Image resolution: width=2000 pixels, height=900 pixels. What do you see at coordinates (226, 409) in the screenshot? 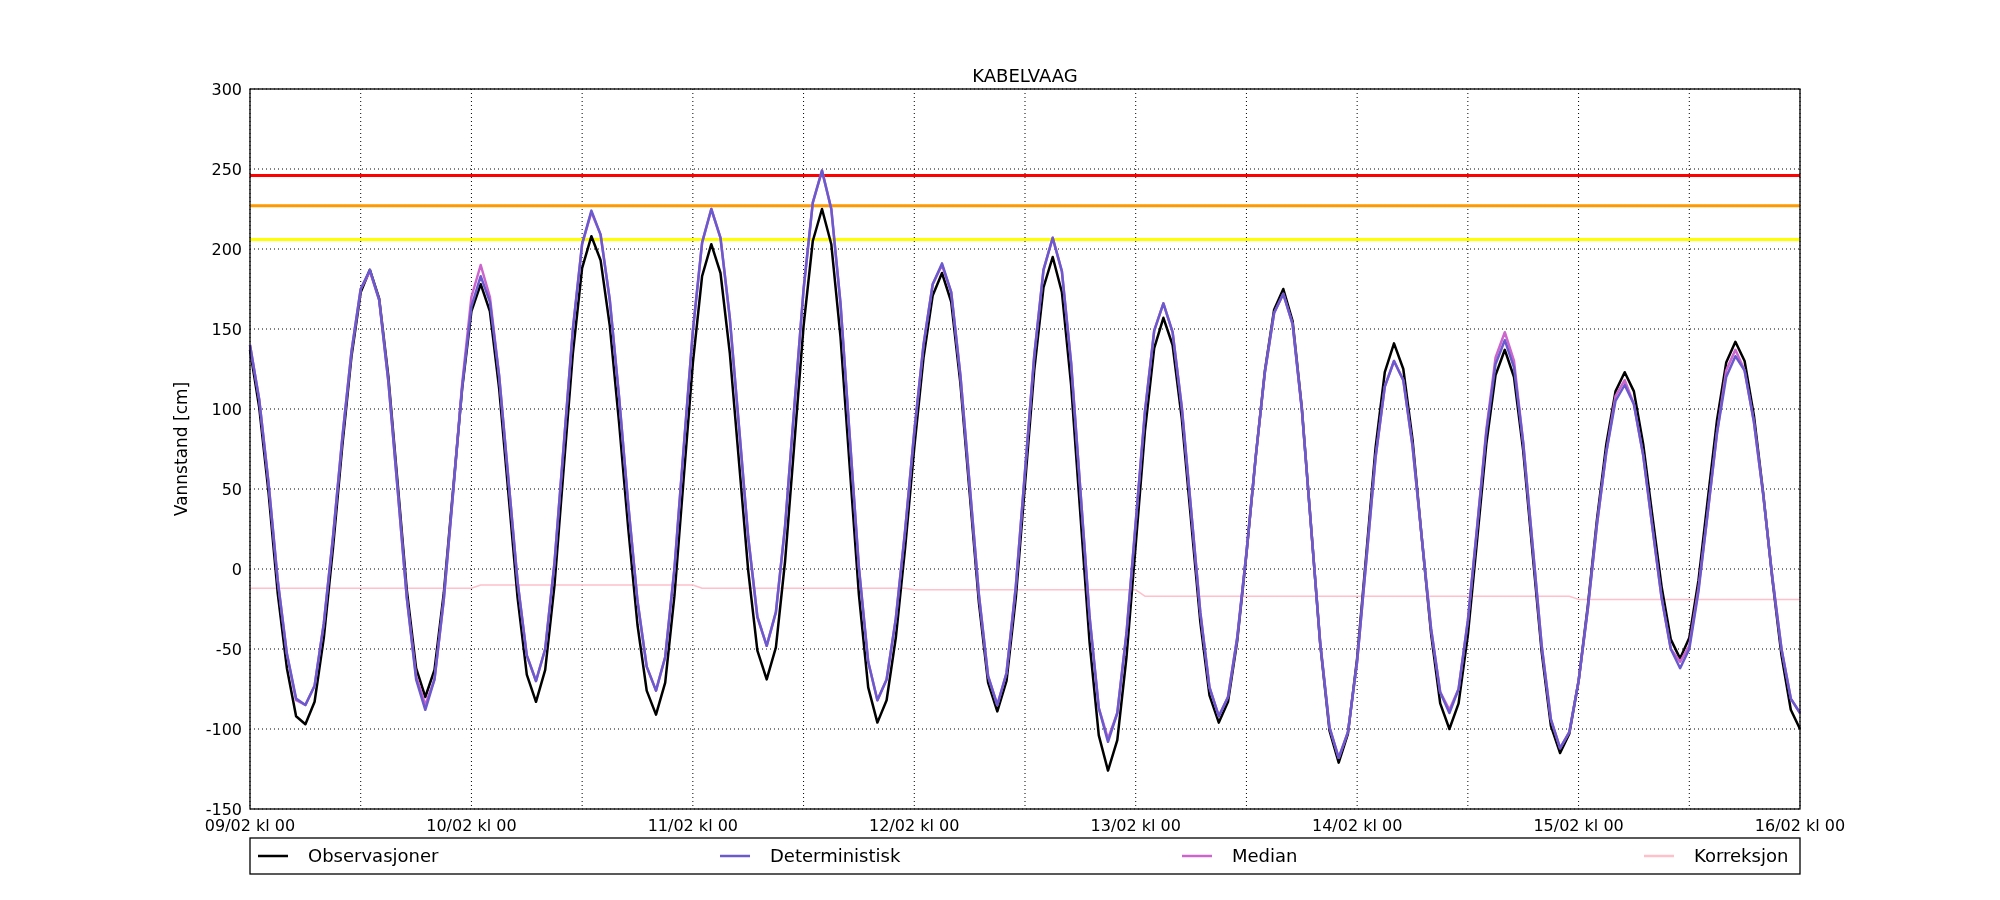
I see `y-tick-label: 100` at bounding box center [226, 409].